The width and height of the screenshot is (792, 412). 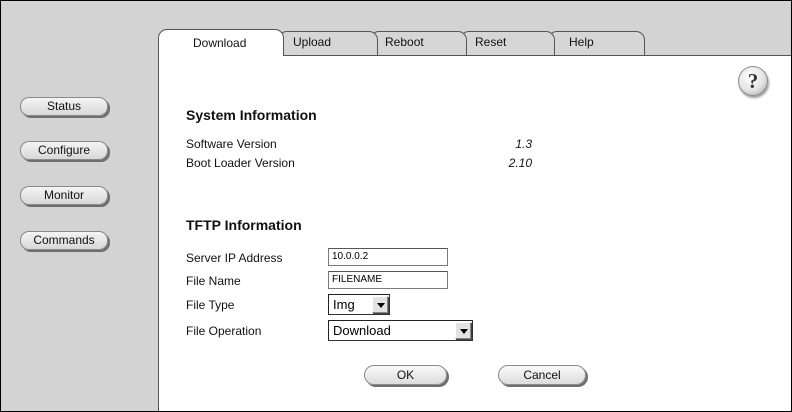 What do you see at coordinates (64, 150) in the screenshot?
I see `nav-configure-button: Configure` at bounding box center [64, 150].